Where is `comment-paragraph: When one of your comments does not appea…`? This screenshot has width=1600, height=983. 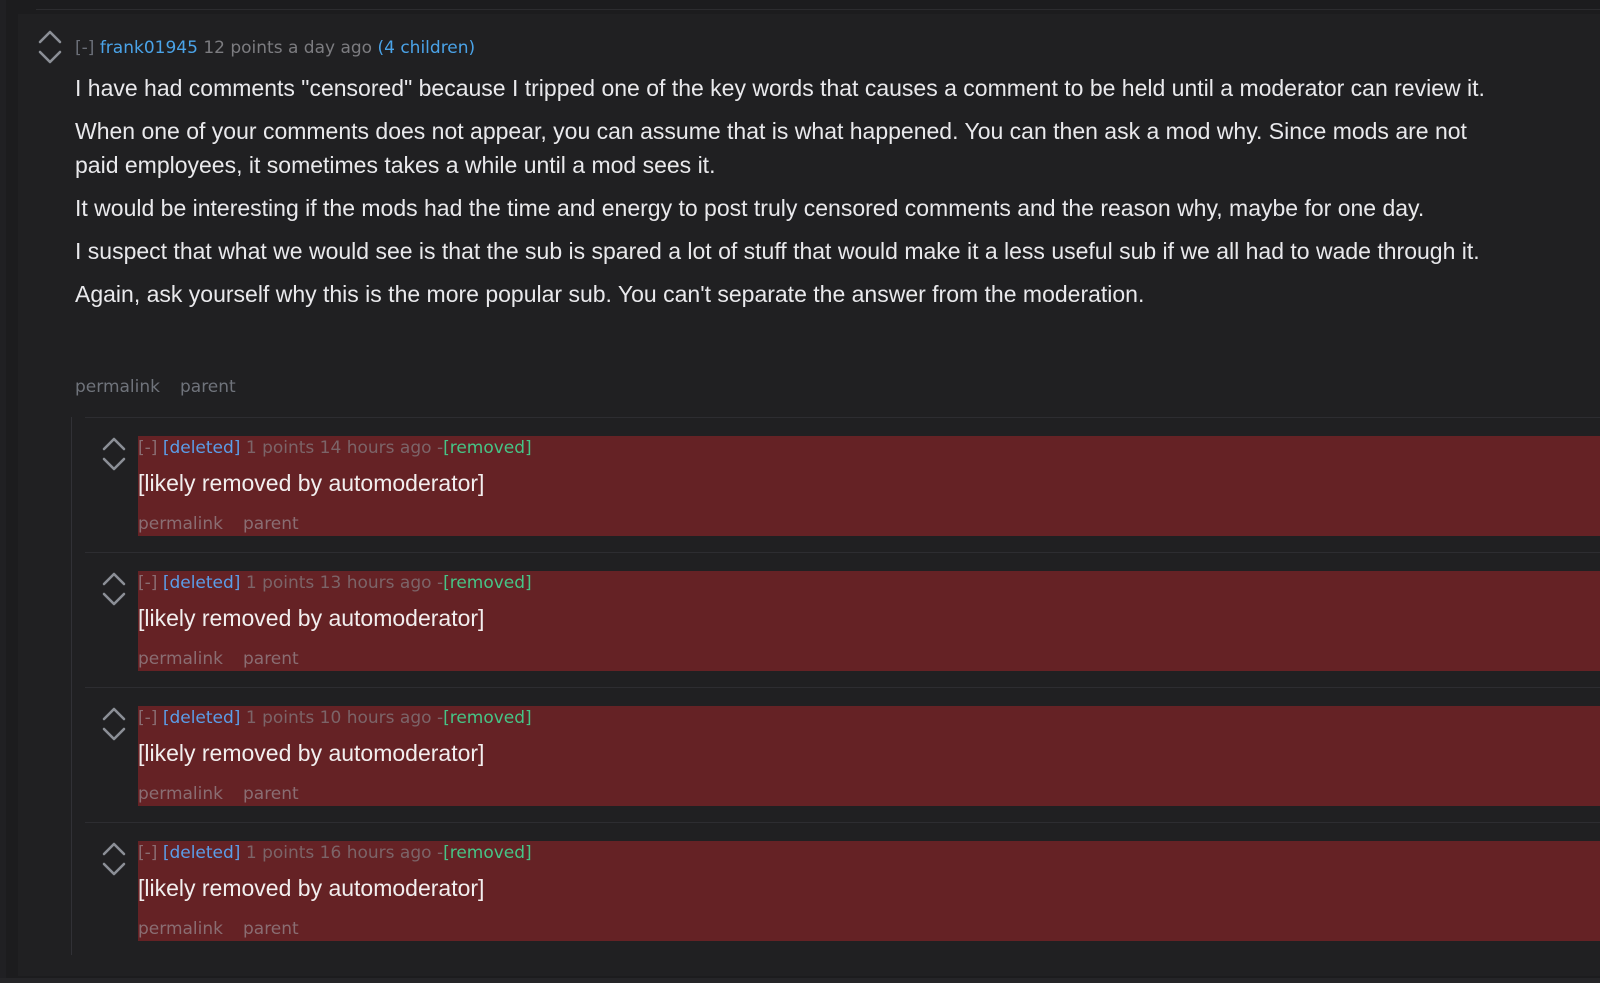 comment-paragraph: When one of your comments does not appea… is located at coordinates (771, 148).